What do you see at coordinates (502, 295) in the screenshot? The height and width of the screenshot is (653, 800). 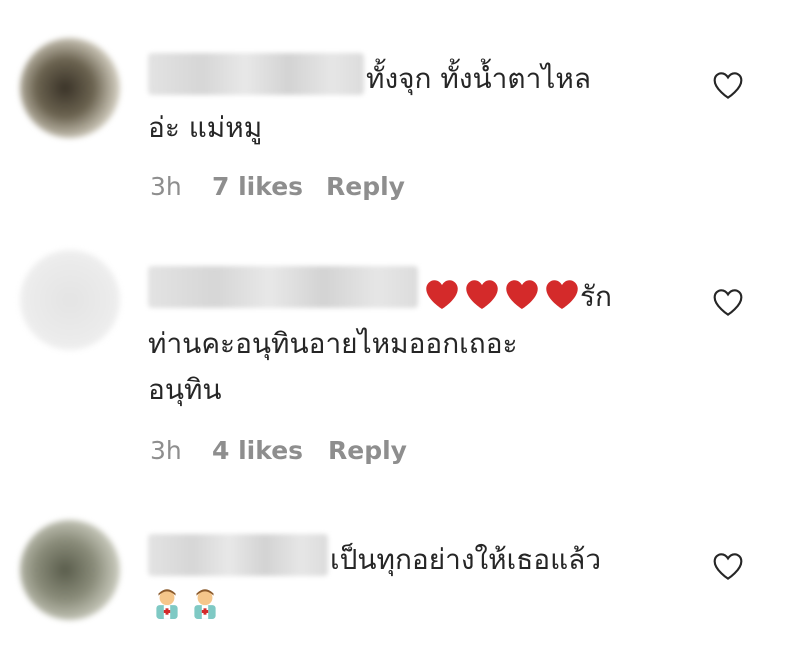 I see `red-heart-emoji-group` at bounding box center [502, 295].